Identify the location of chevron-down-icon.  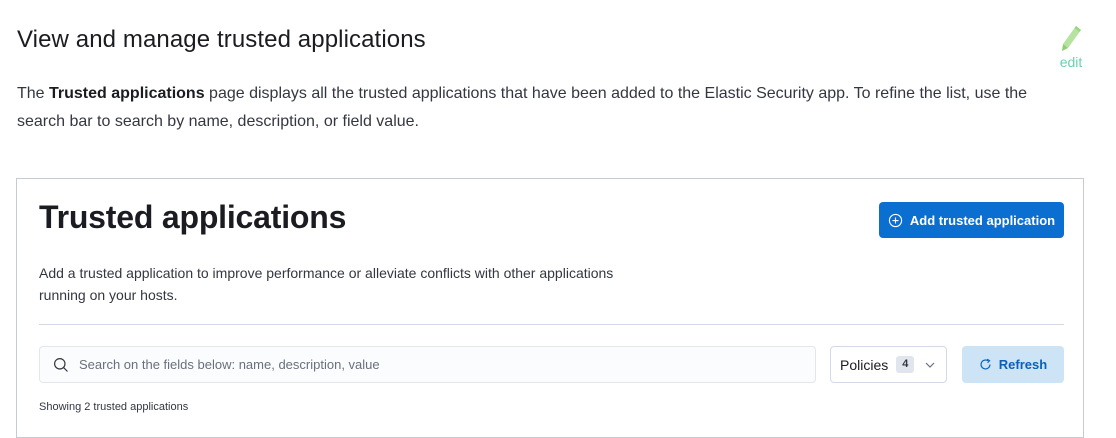
(930, 365).